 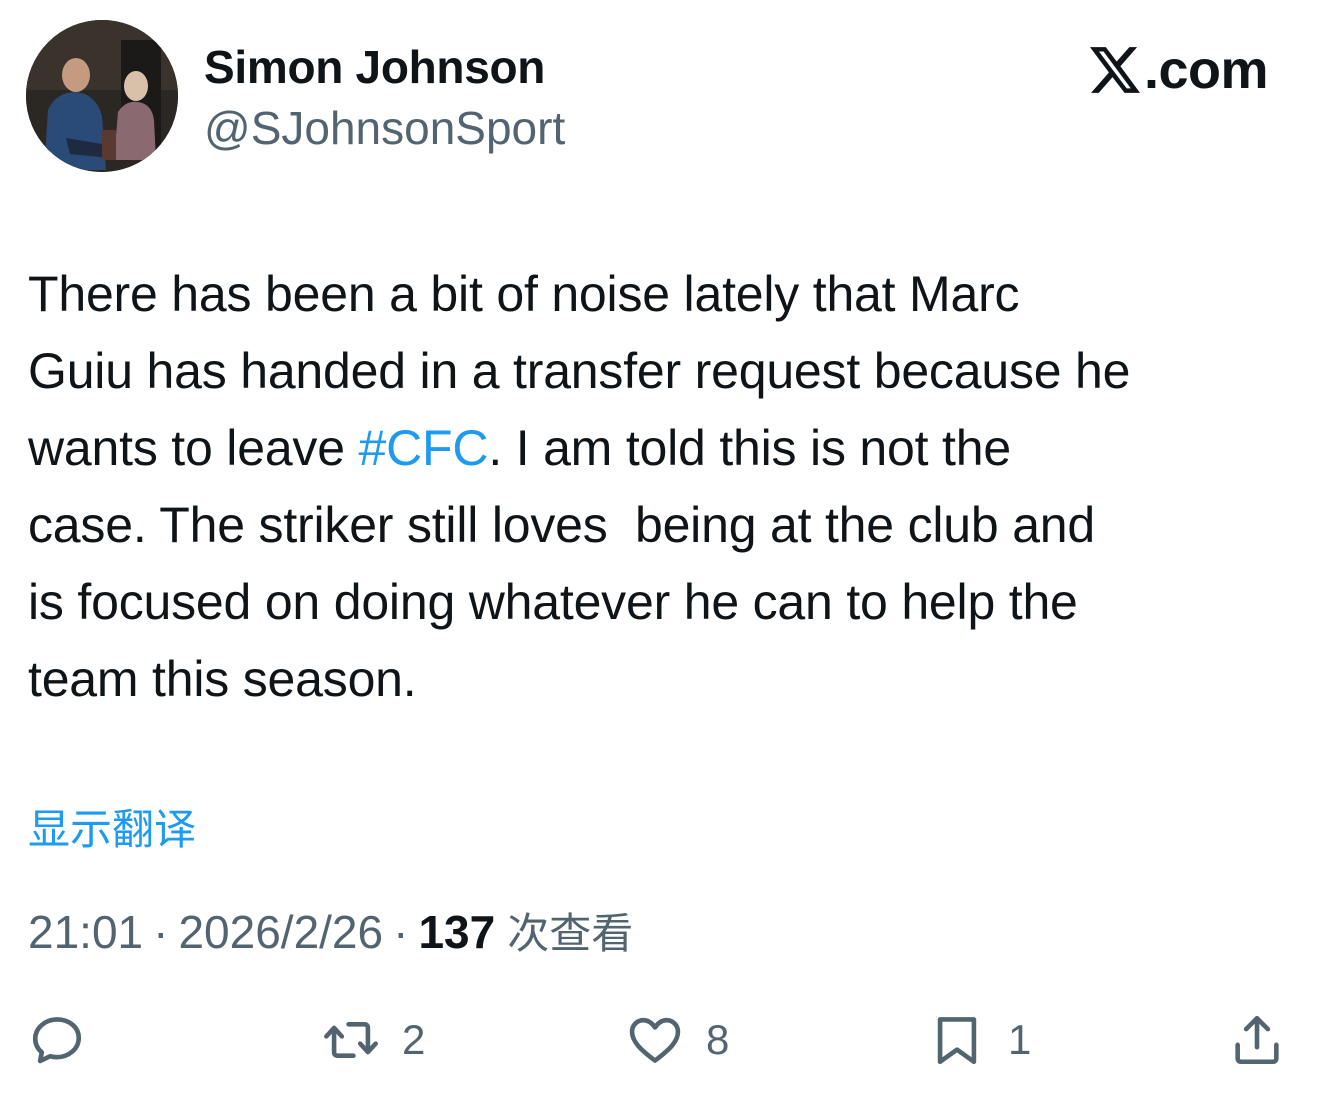 What do you see at coordinates (718, 1039) in the screenshot?
I see `like-count: 8` at bounding box center [718, 1039].